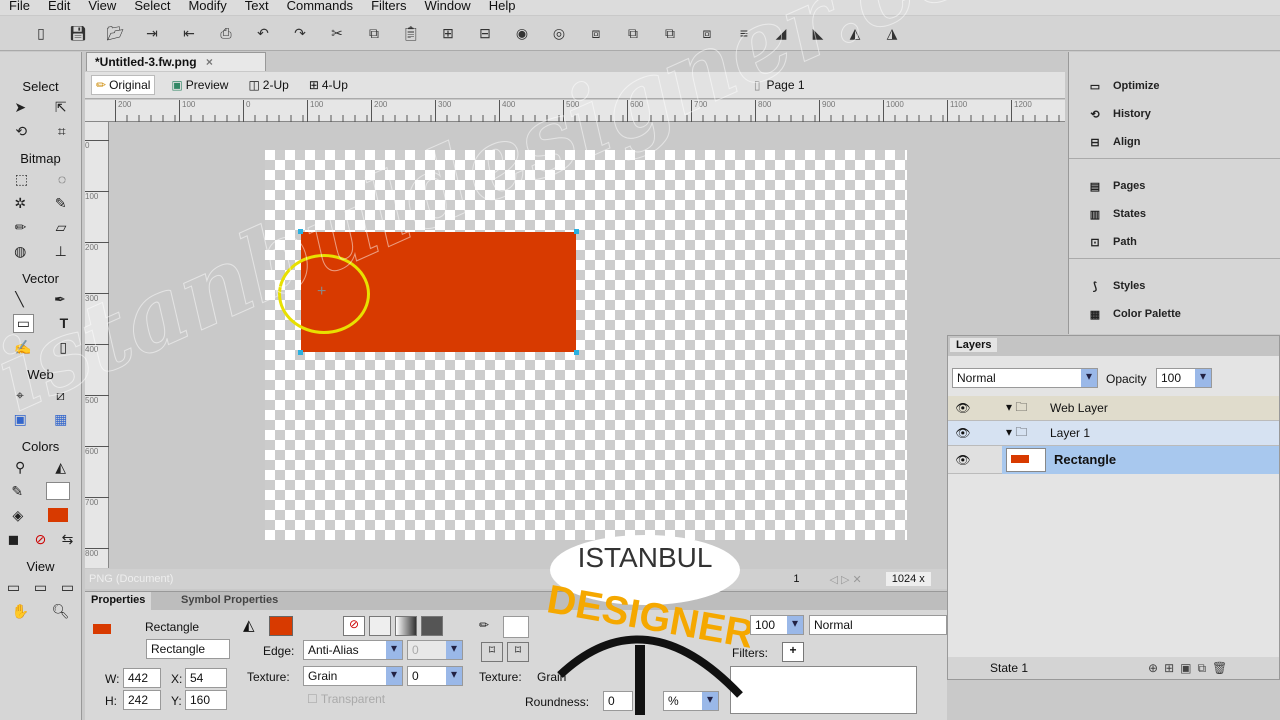 The height and width of the screenshot is (720, 1280). I want to click on magic-wand-icon: ✲, so click(20, 203).